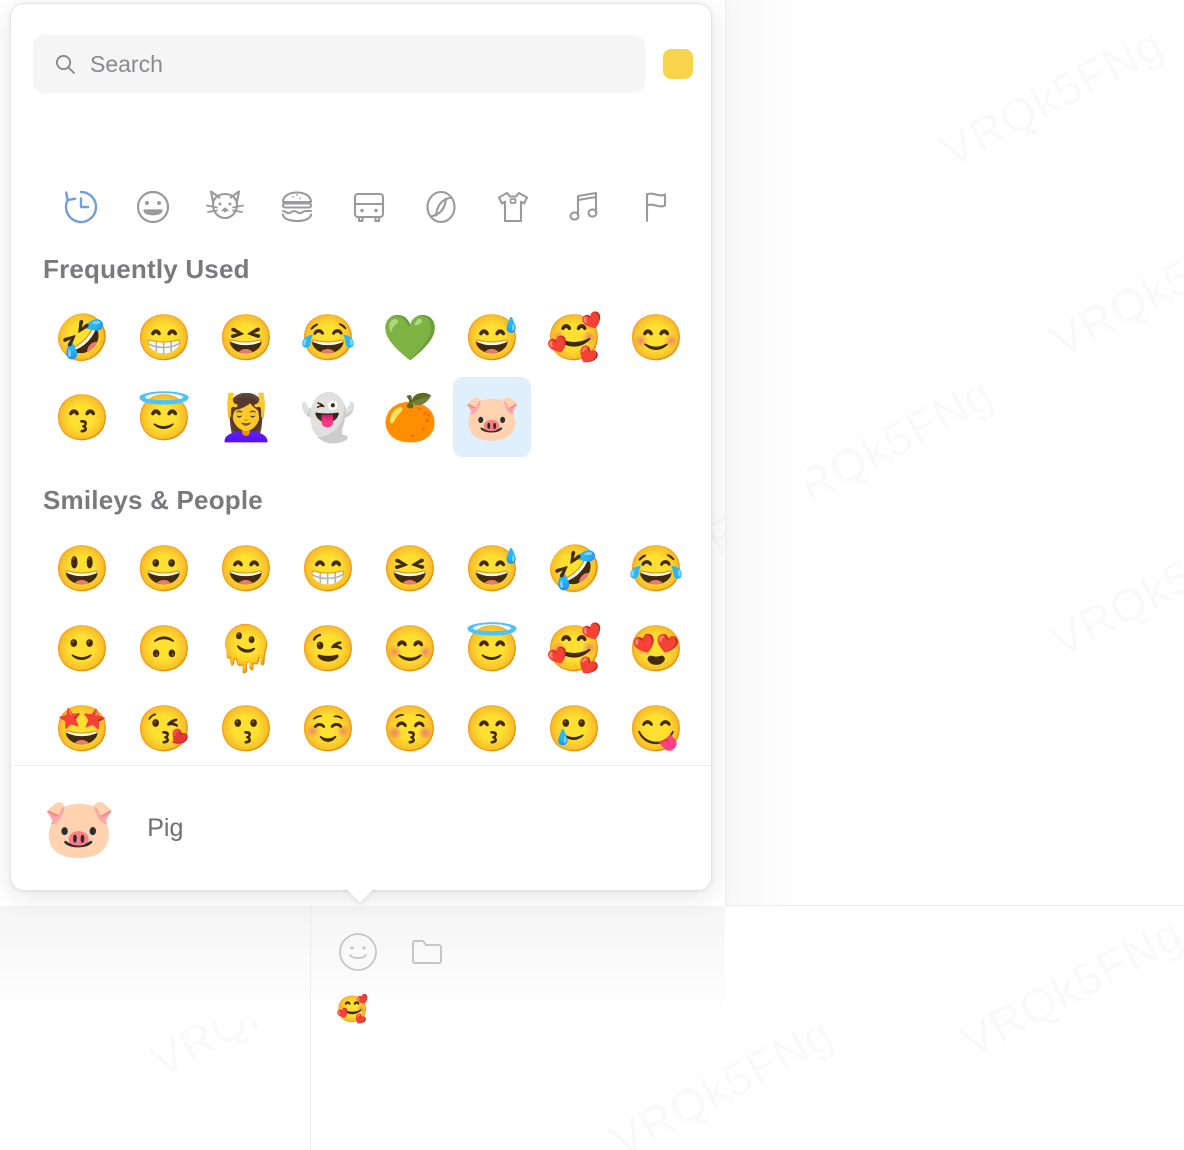 The width and height of the screenshot is (1184, 1150). I want to click on skin-tone-button, so click(678, 64).